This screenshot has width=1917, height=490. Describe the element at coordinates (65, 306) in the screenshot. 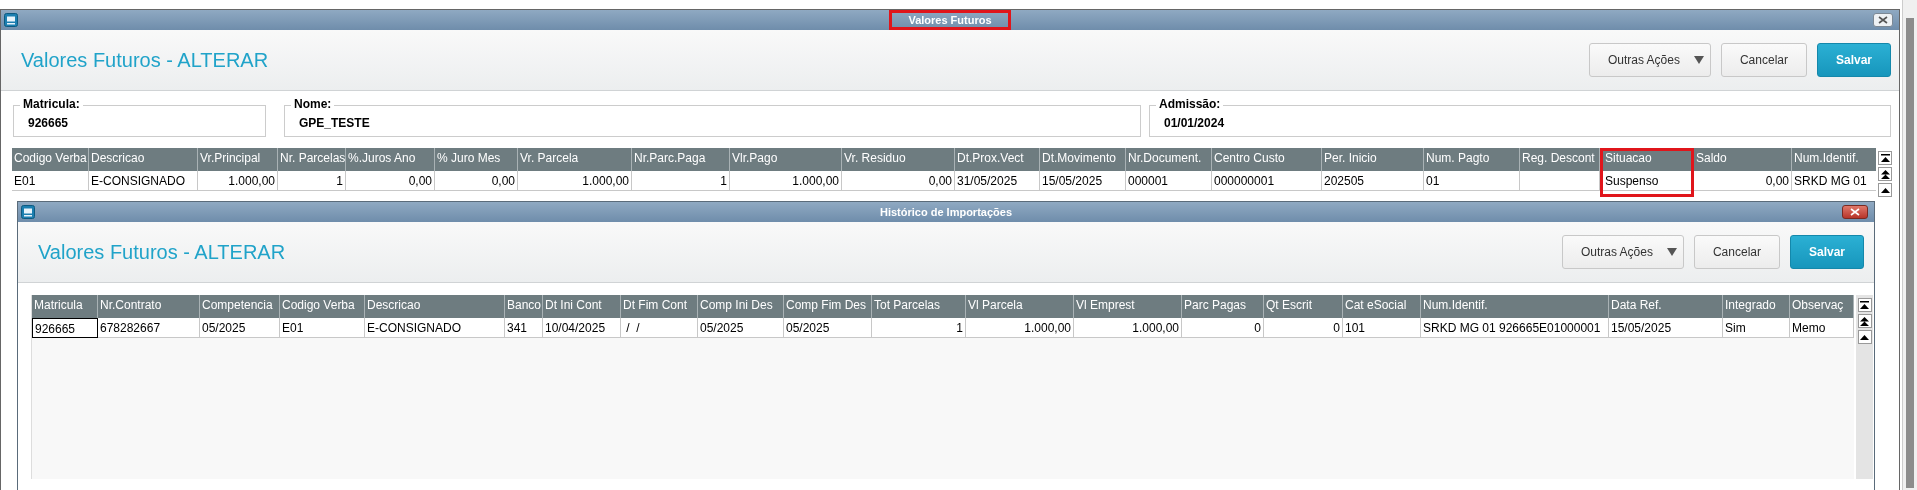

I see `column-header: Matricula` at that location.